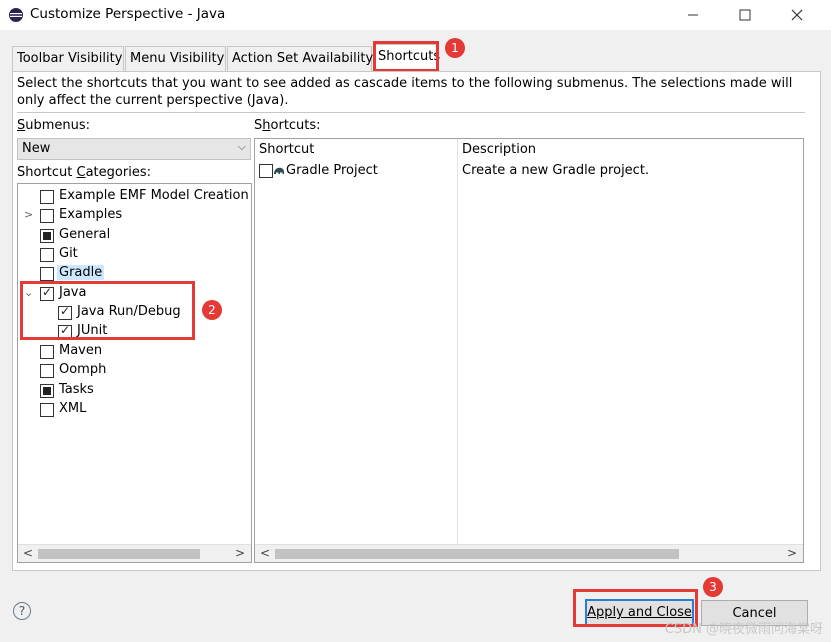  What do you see at coordinates (743, 629) in the screenshot?
I see `watermark: CSDN @晓夜微雨问海棠呀` at bounding box center [743, 629].